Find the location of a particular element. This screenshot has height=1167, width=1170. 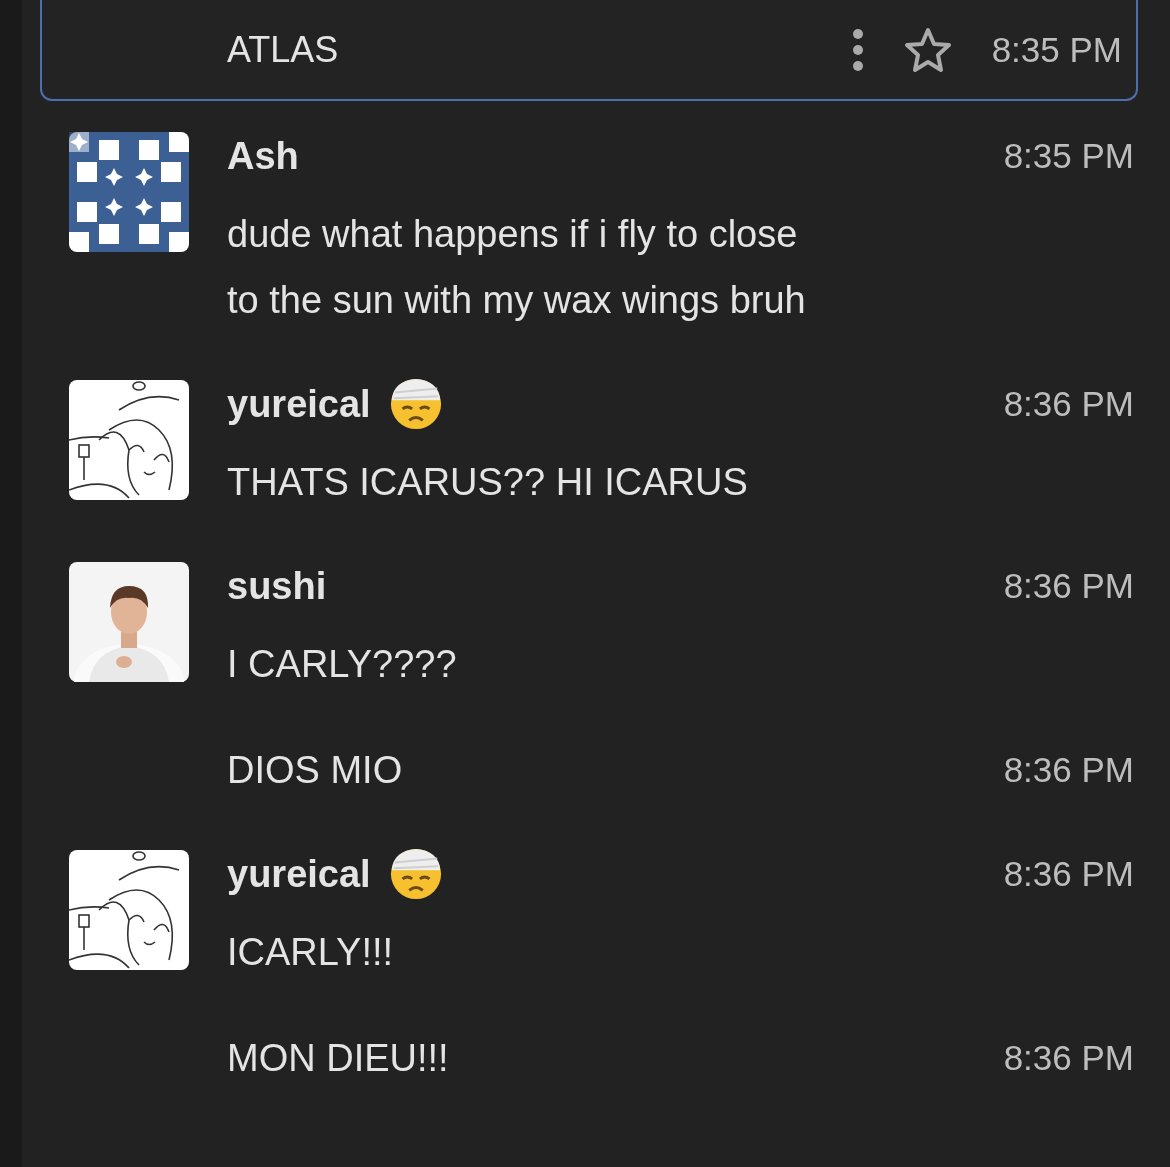

author-name: sushi is located at coordinates (277, 586).